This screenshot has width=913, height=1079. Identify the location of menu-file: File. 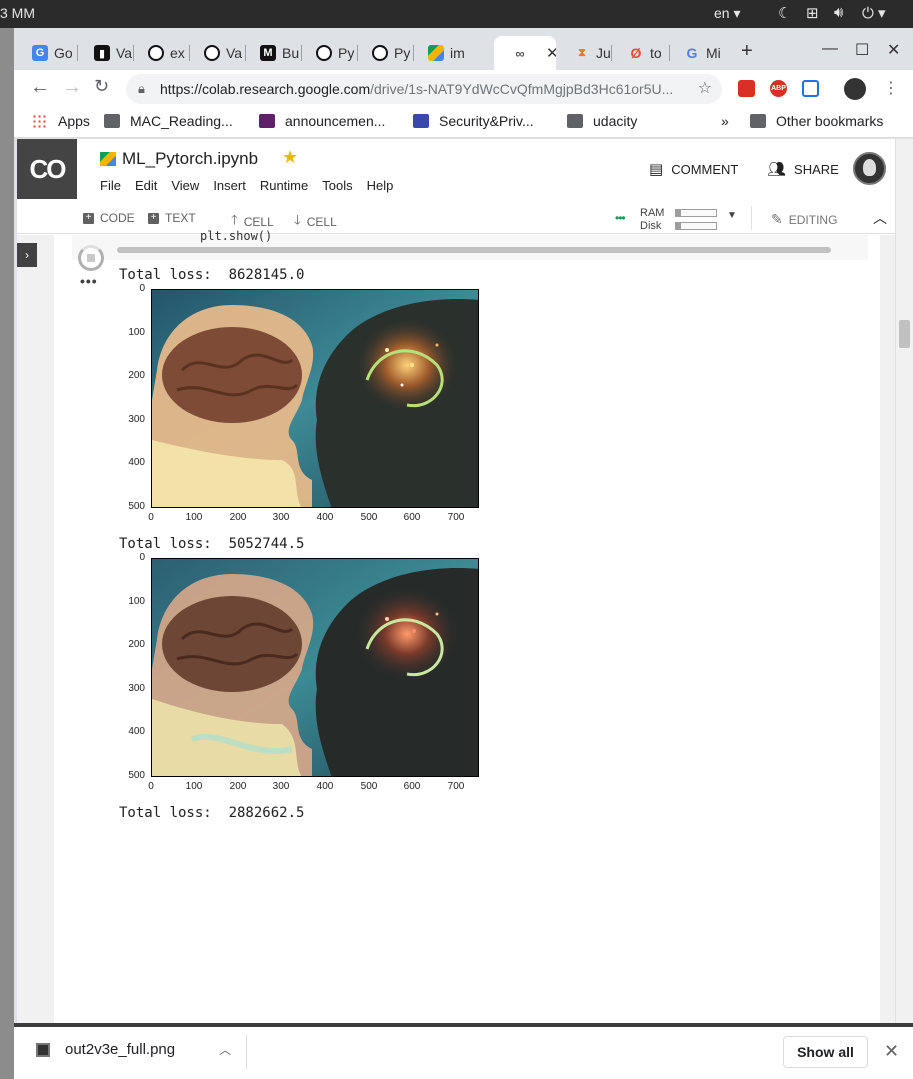
(110, 185).